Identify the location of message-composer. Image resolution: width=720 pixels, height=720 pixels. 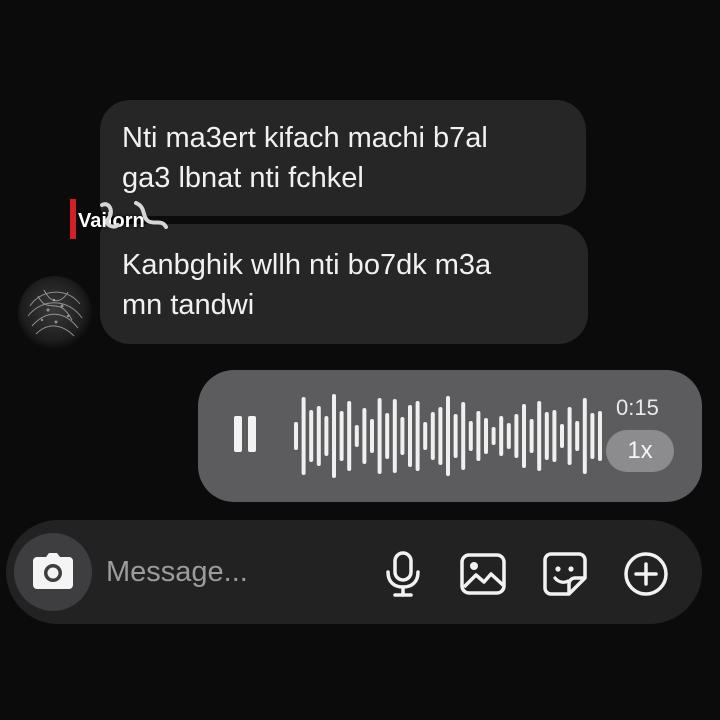
(354, 572).